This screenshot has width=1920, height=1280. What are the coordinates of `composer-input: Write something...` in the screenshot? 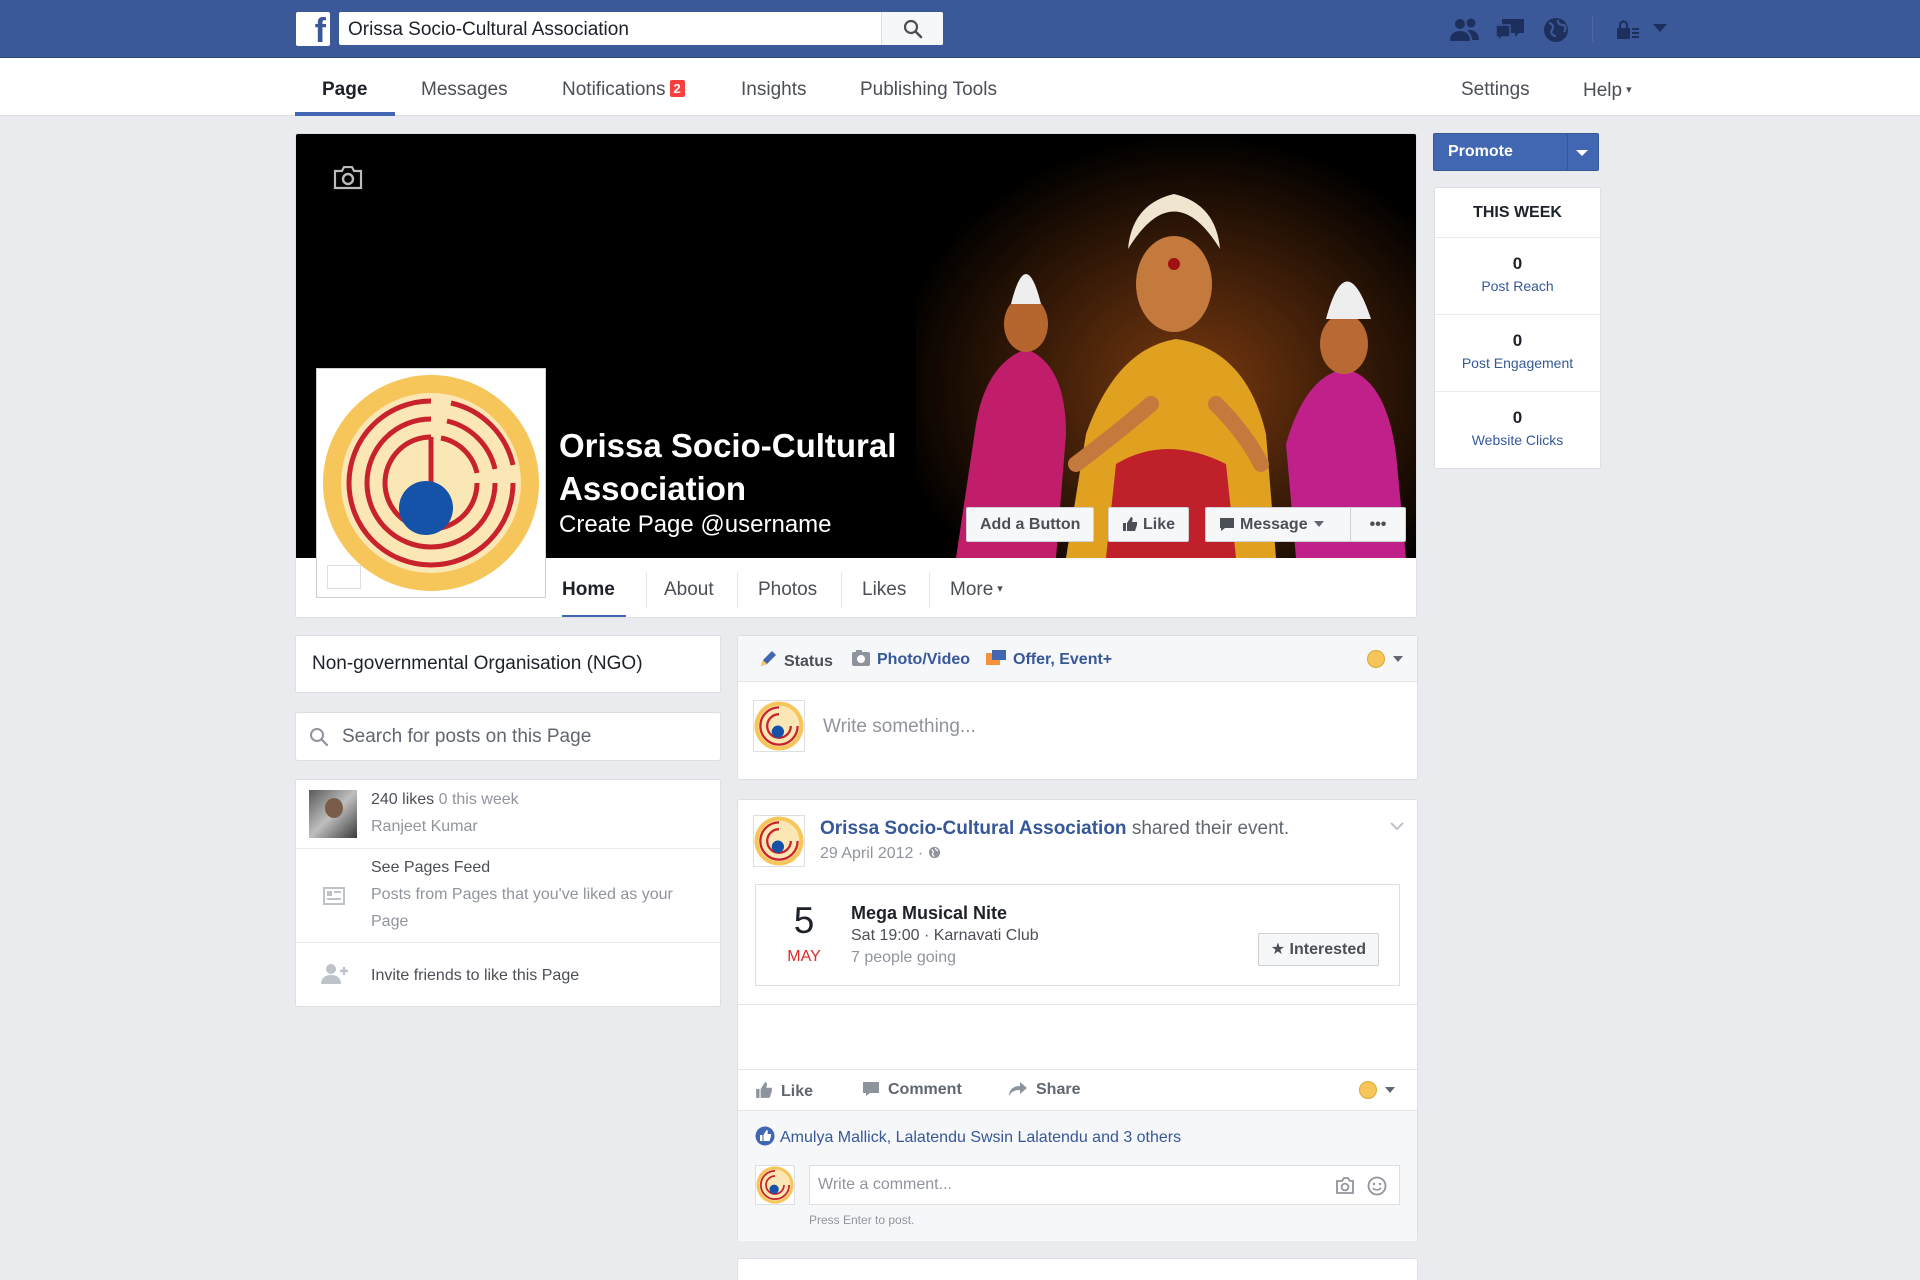 It's located at (899, 727).